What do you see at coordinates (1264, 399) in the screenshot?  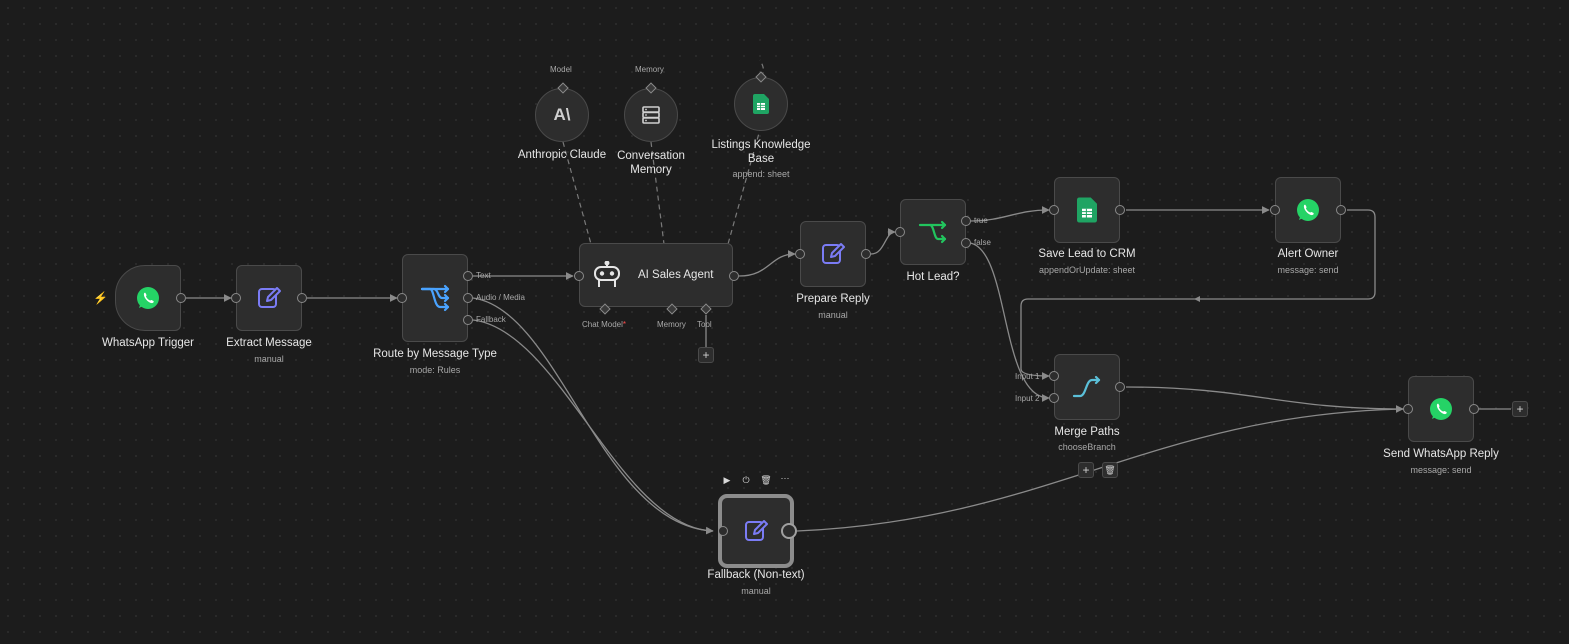 I see `edge-merge-send` at bounding box center [1264, 399].